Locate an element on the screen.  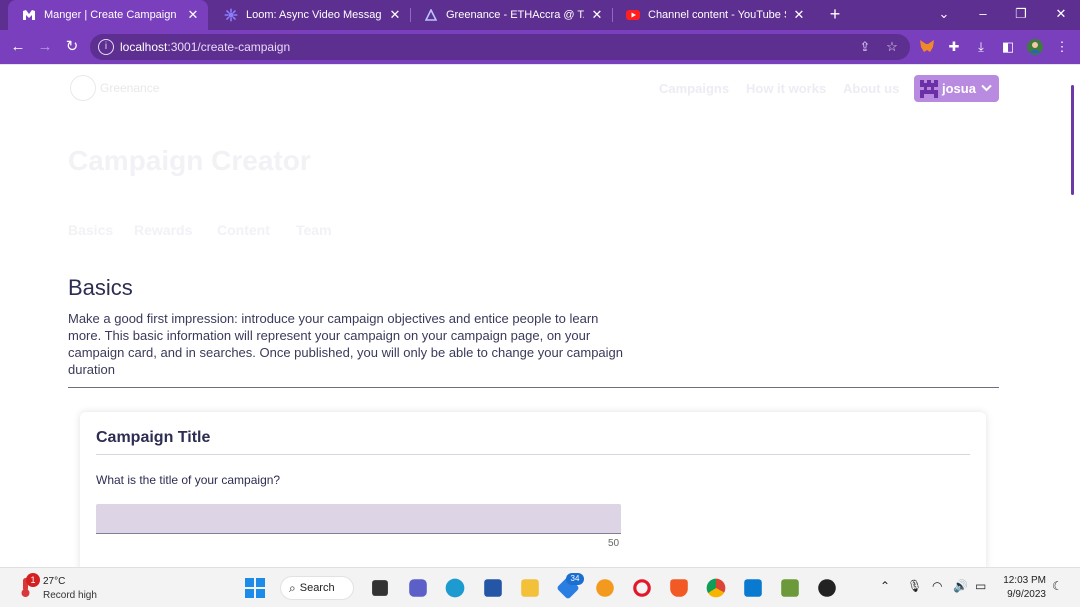
weather-alert-badge: 1 is located at coordinates (33, 580).